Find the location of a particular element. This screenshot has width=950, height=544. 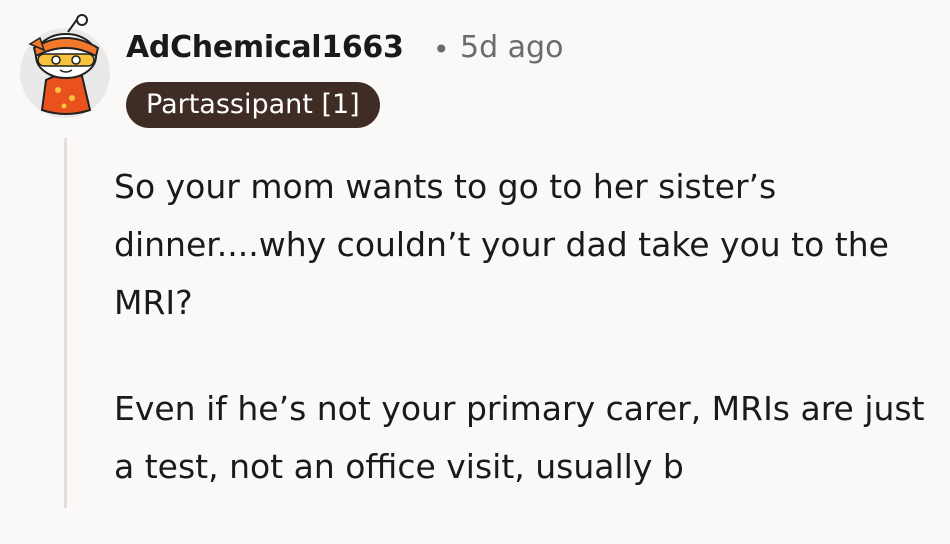

user-flair-badge: Partassipant [1] is located at coordinates (253, 105).